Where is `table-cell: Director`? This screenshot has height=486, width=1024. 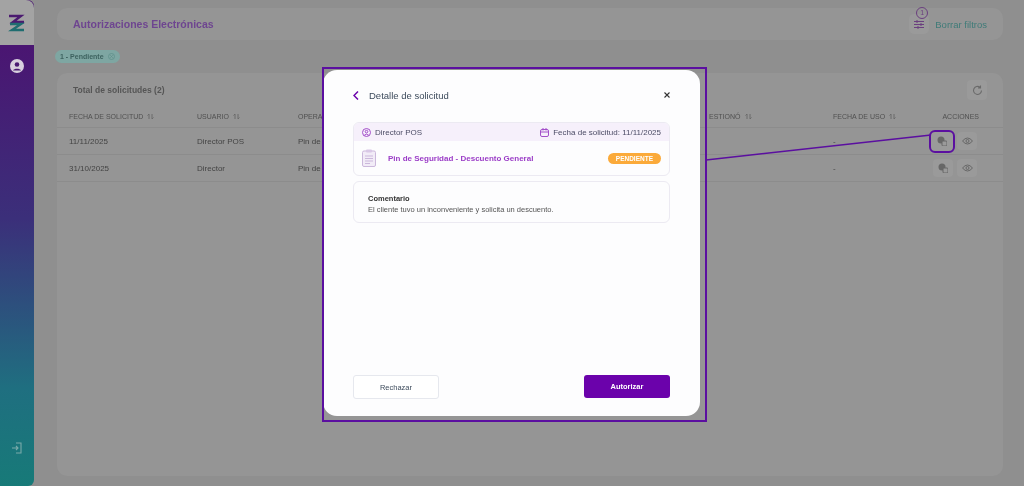 table-cell: Director is located at coordinates (211, 168).